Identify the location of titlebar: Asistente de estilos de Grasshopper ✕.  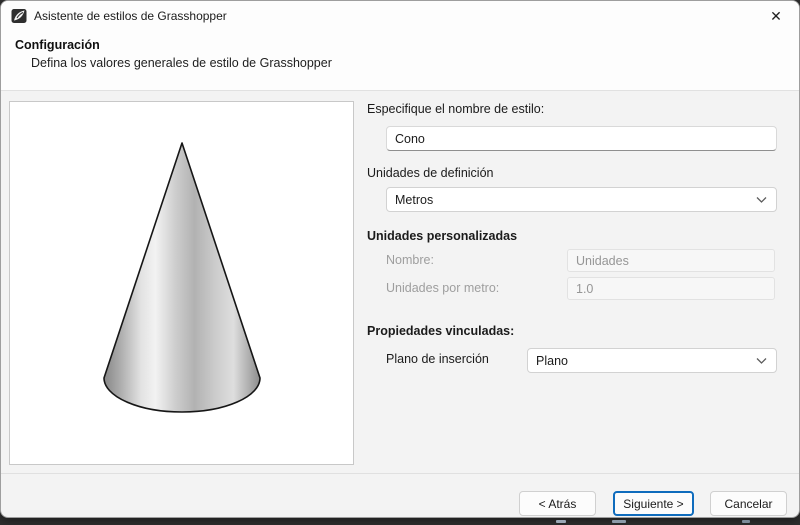
(400, 16).